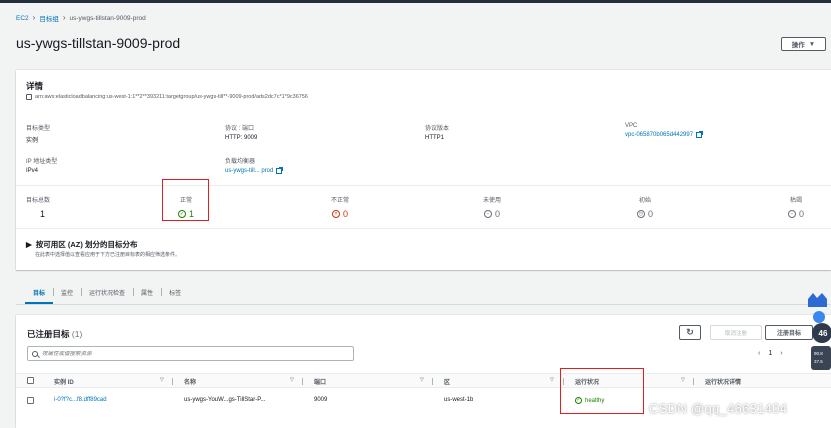  I want to click on ip-type-value: IPv4, so click(32, 171).